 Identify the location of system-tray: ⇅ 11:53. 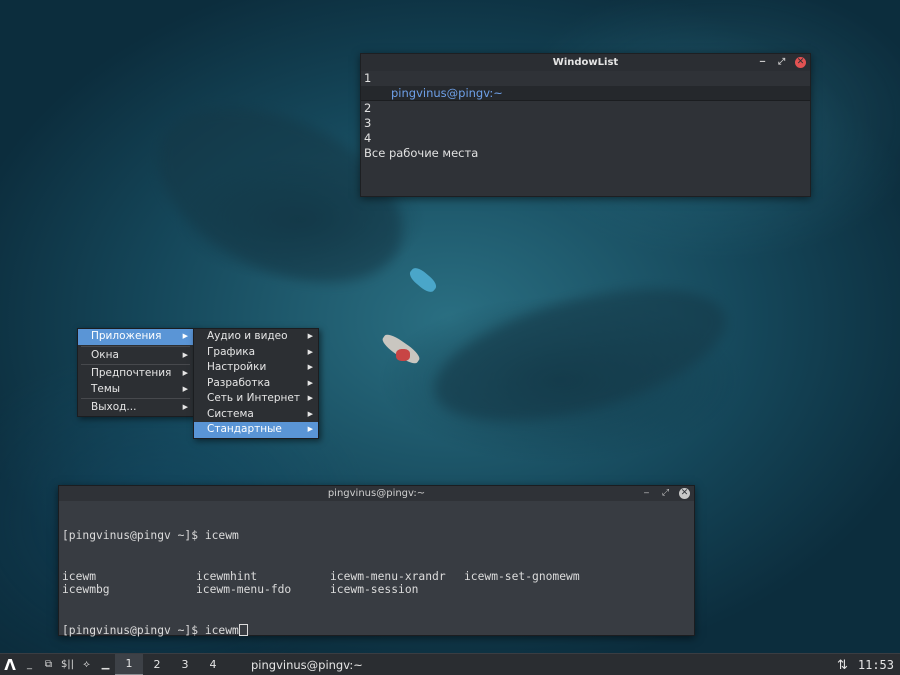
(865, 664).